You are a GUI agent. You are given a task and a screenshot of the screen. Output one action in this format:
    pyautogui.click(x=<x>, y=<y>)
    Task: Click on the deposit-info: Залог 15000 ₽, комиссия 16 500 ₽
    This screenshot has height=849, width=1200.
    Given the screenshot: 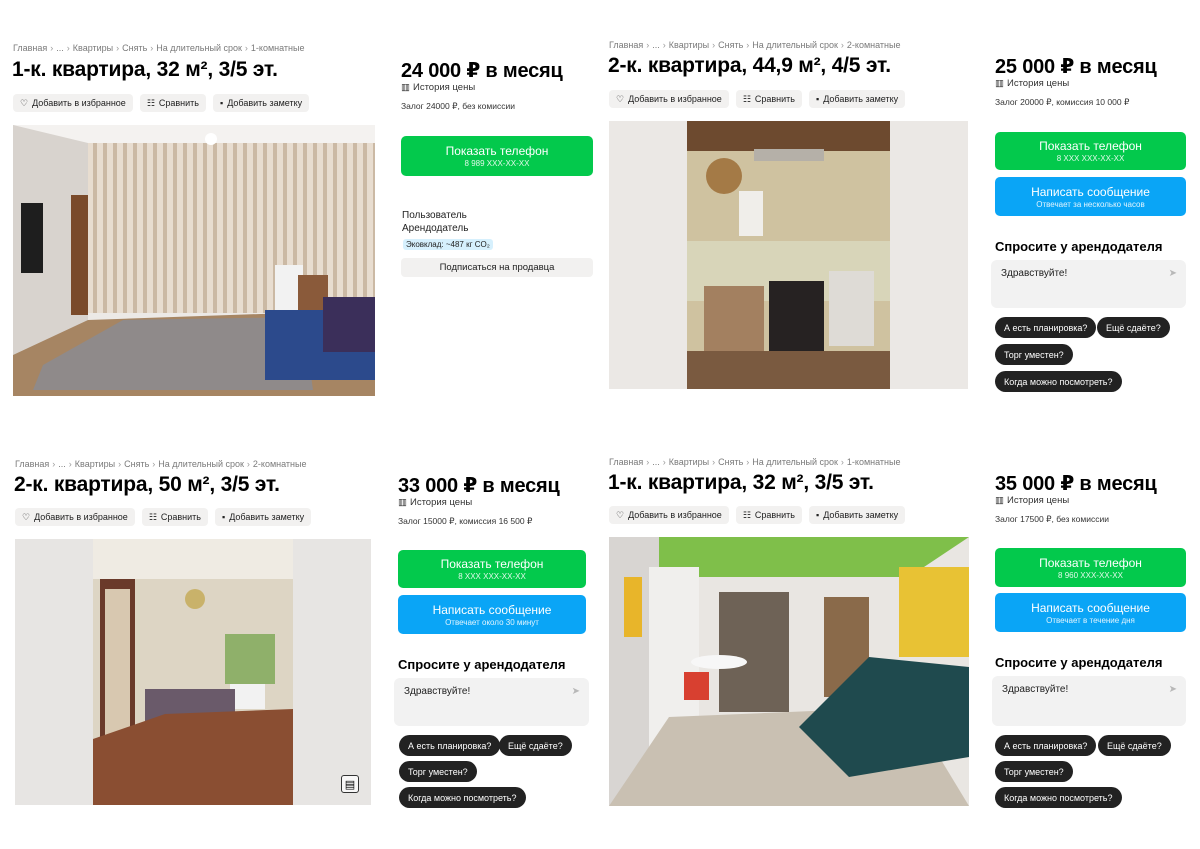 What is the action you would take?
    pyautogui.click(x=465, y=521)
    